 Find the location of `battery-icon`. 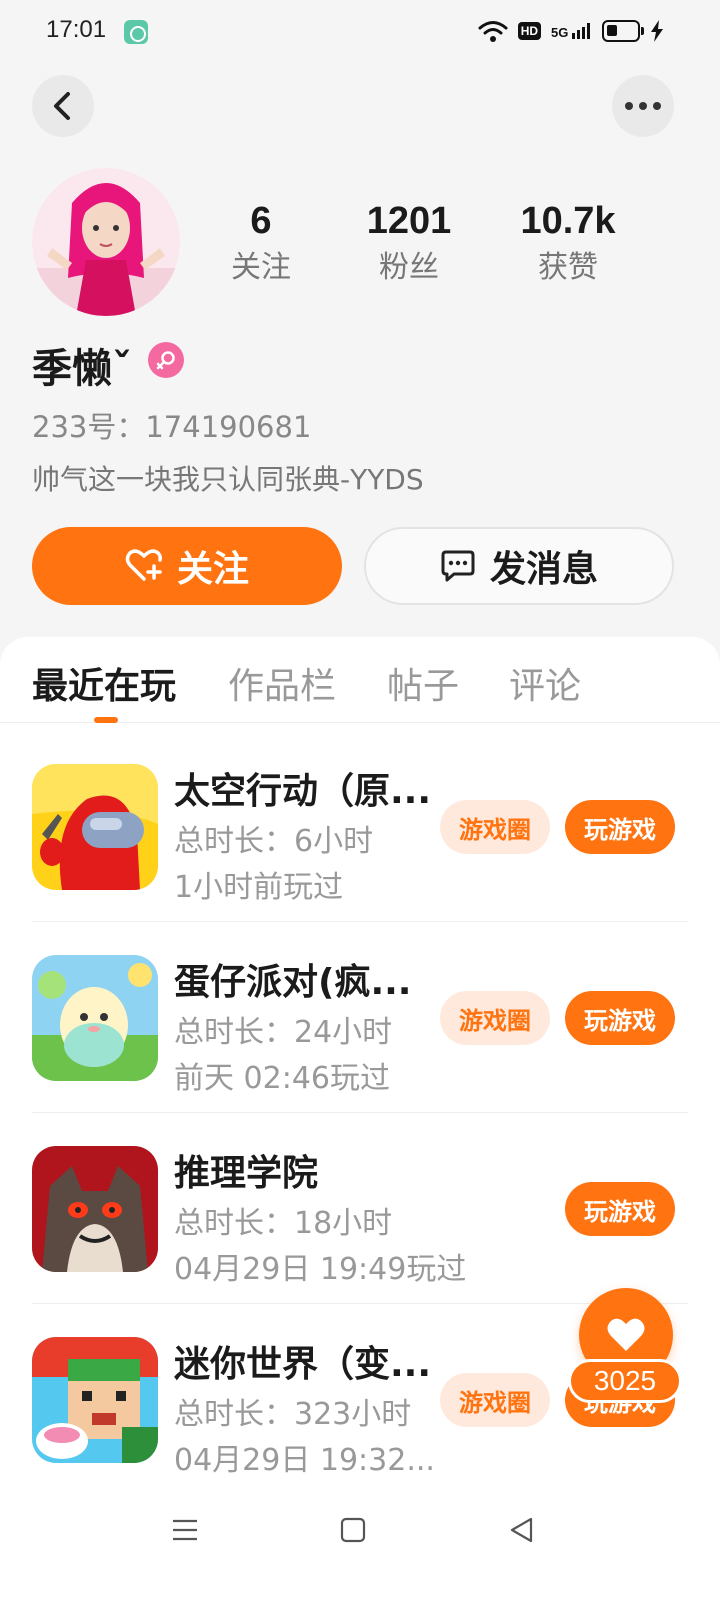

battery-icon is located at coordinates (623, 31).